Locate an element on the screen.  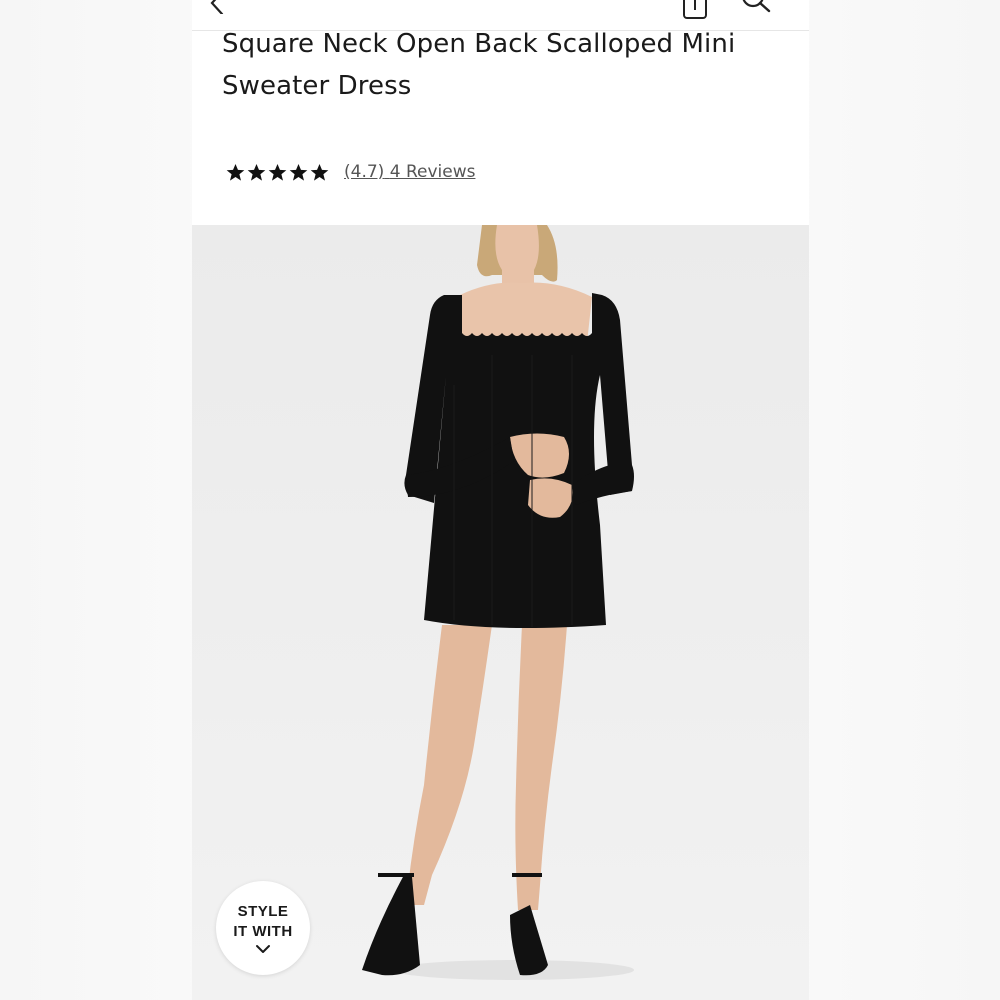
rating-value: (4.7) is located at coordinates (364, 172).